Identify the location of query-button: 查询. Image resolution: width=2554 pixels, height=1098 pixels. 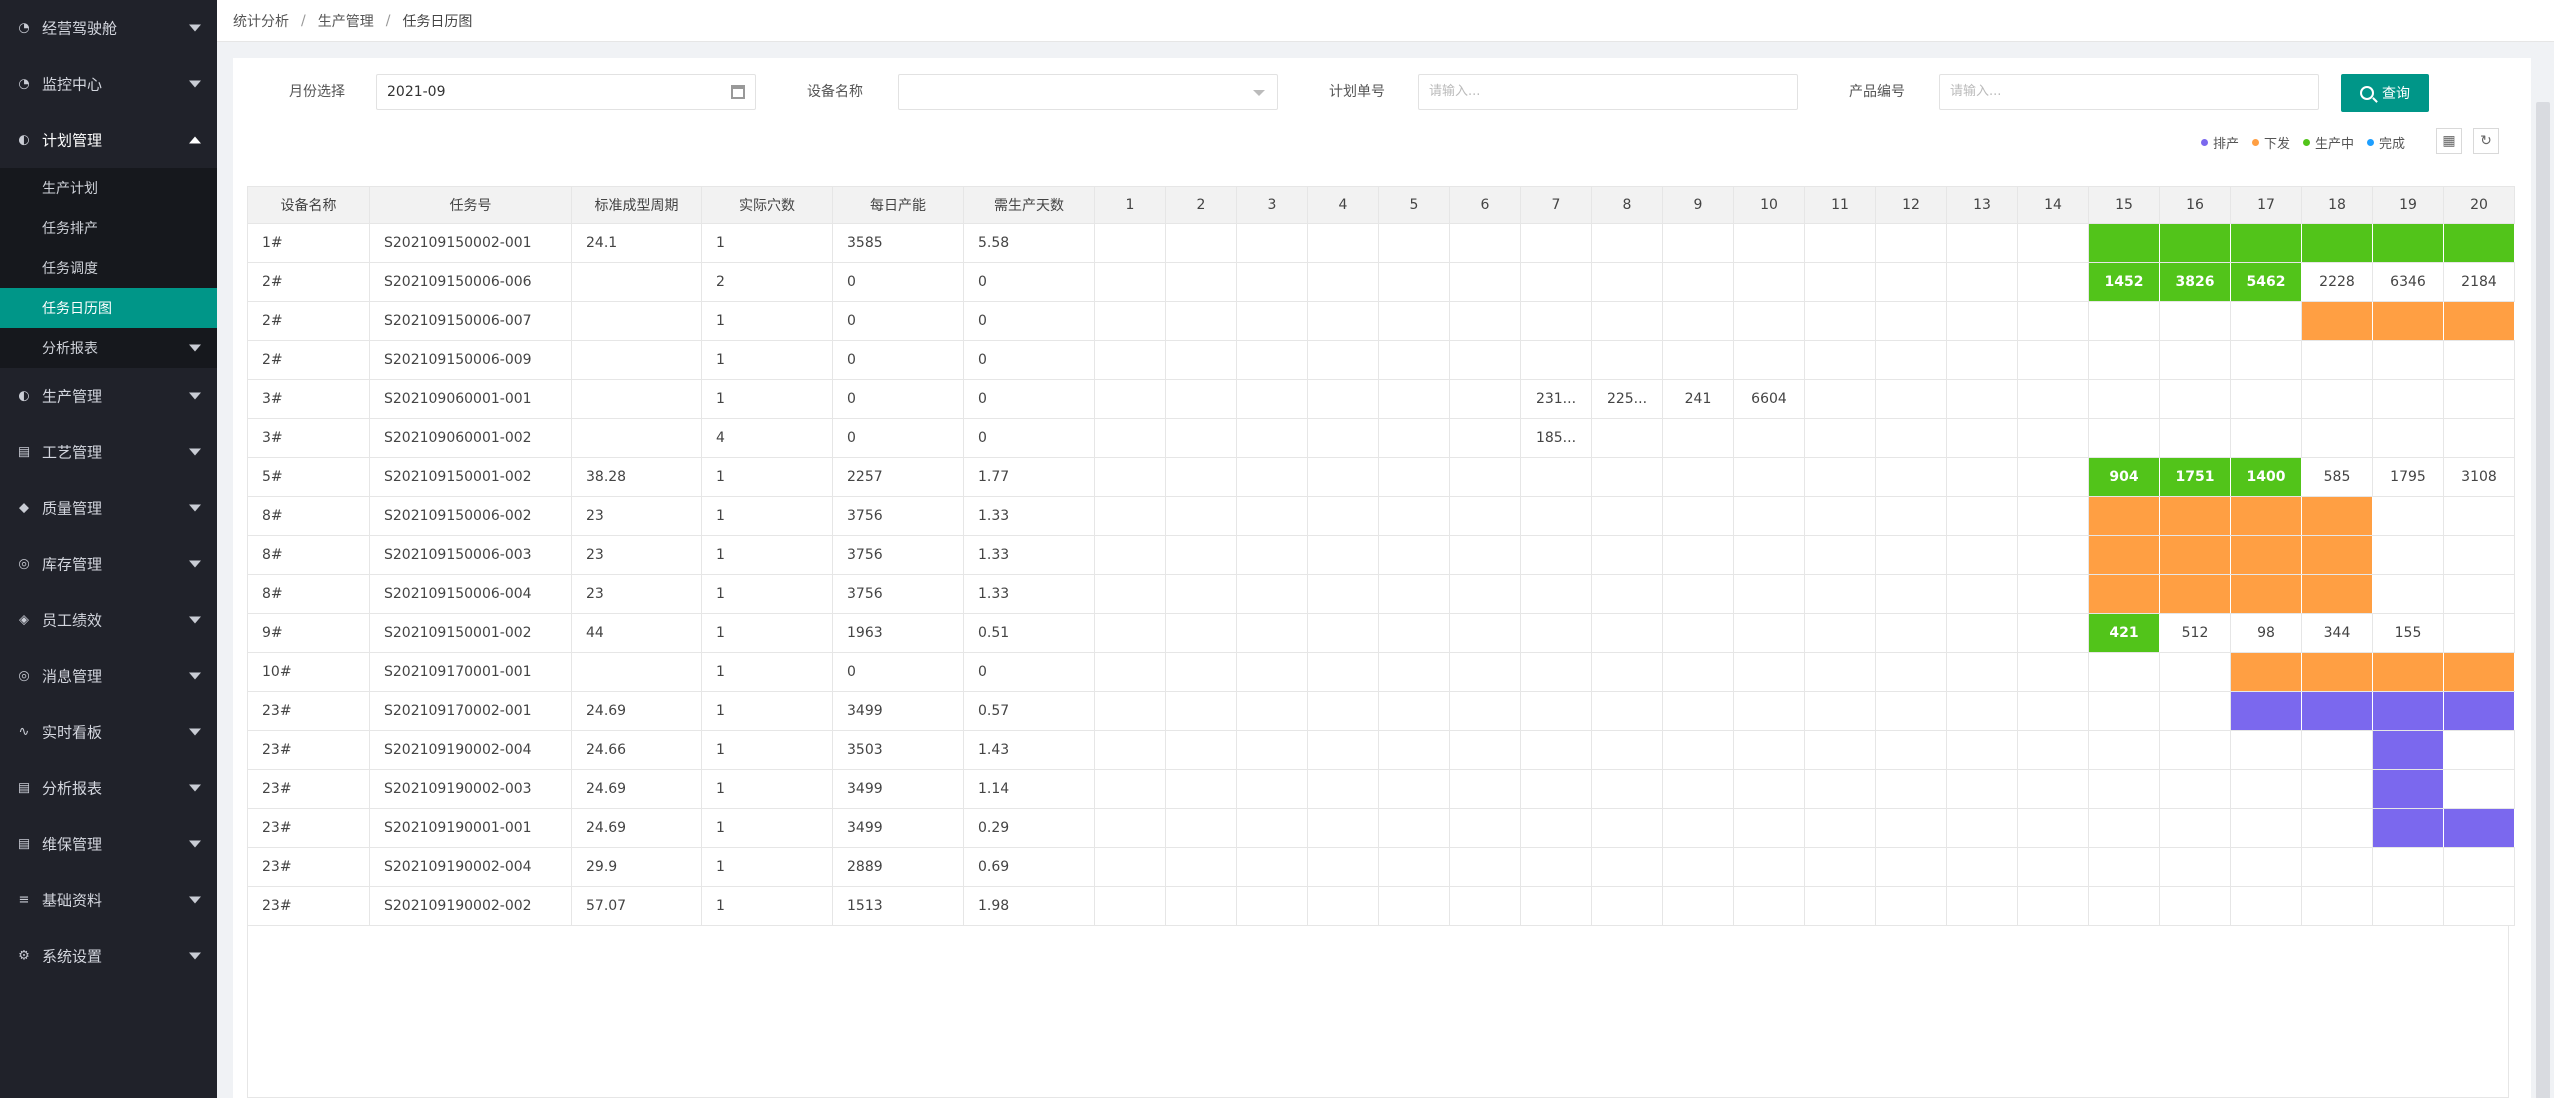
(2385, 93).